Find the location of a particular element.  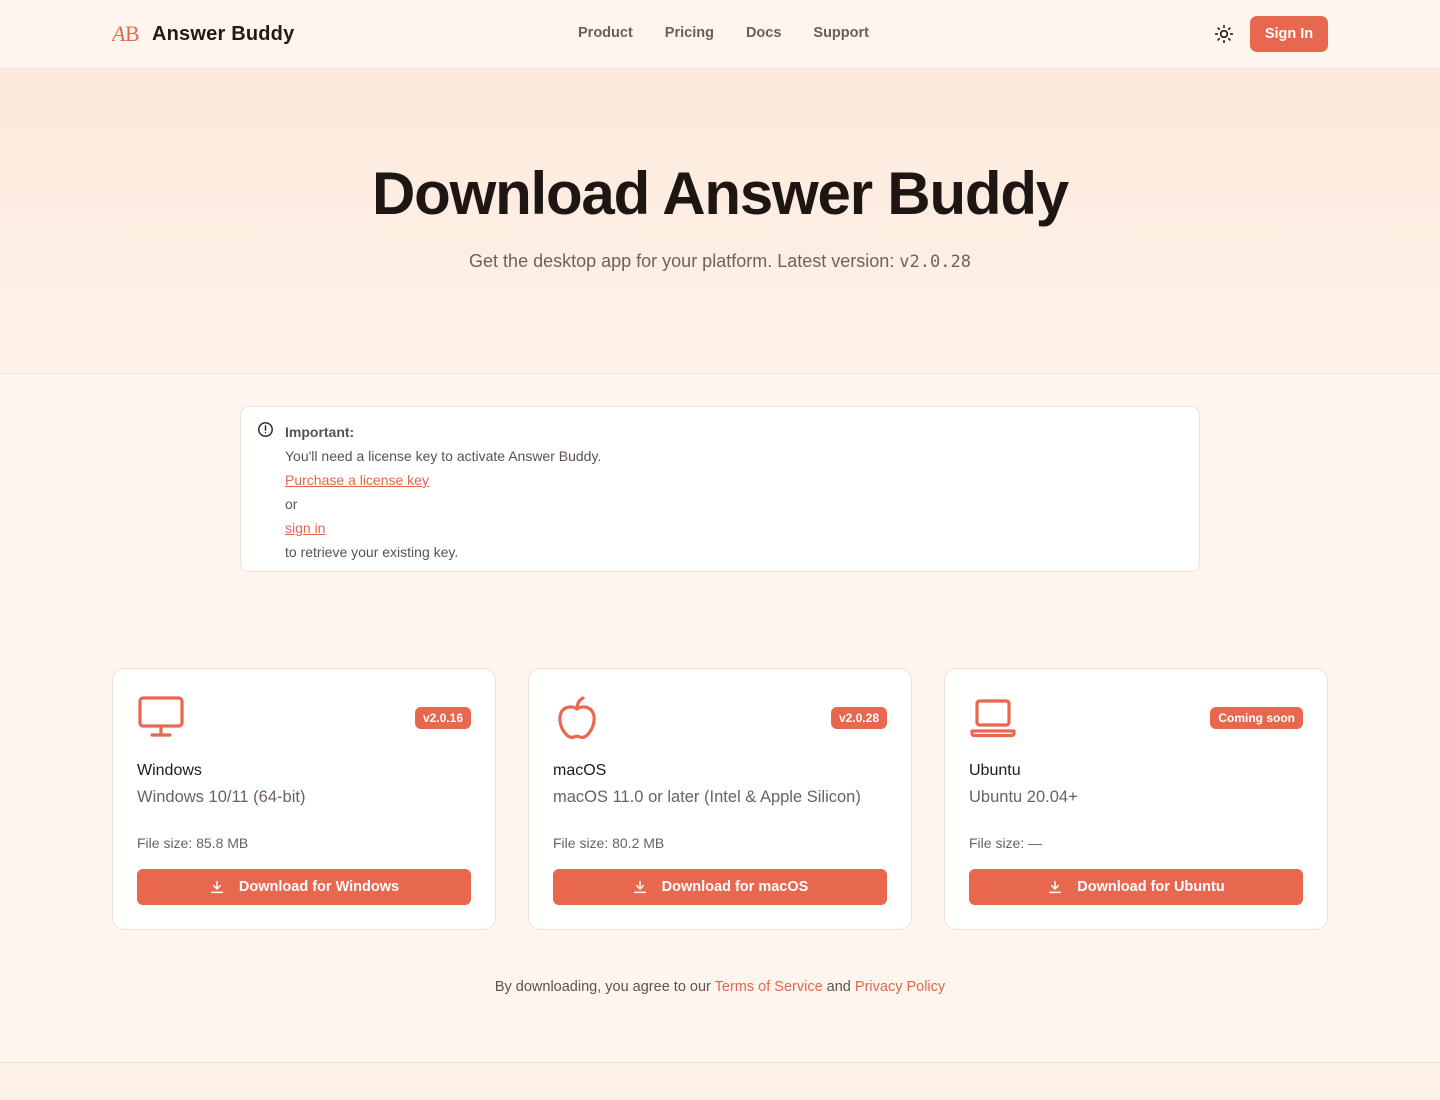

platform-name: Ubuntu is located at coordinates (995, 770).